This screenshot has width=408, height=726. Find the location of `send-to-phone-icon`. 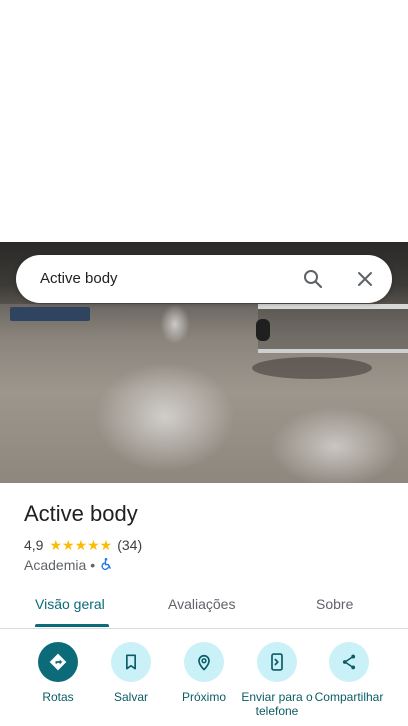

send-to-phone-icon is located at coordinates (277, 662).